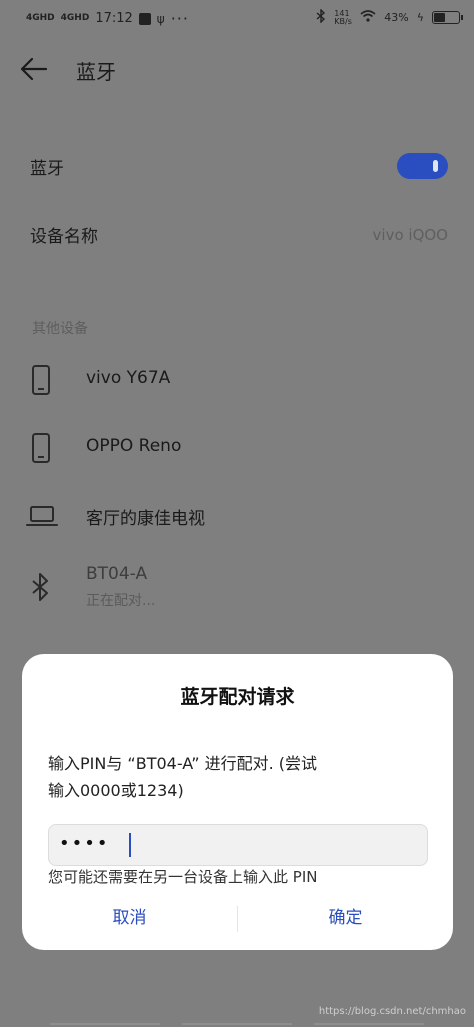 This screenshot has height=1027, width=474. What do you see at coordinates (128, 378) in the screenshot?
I see `device-name: vivo Y67A` at bounding box center [128, 378].